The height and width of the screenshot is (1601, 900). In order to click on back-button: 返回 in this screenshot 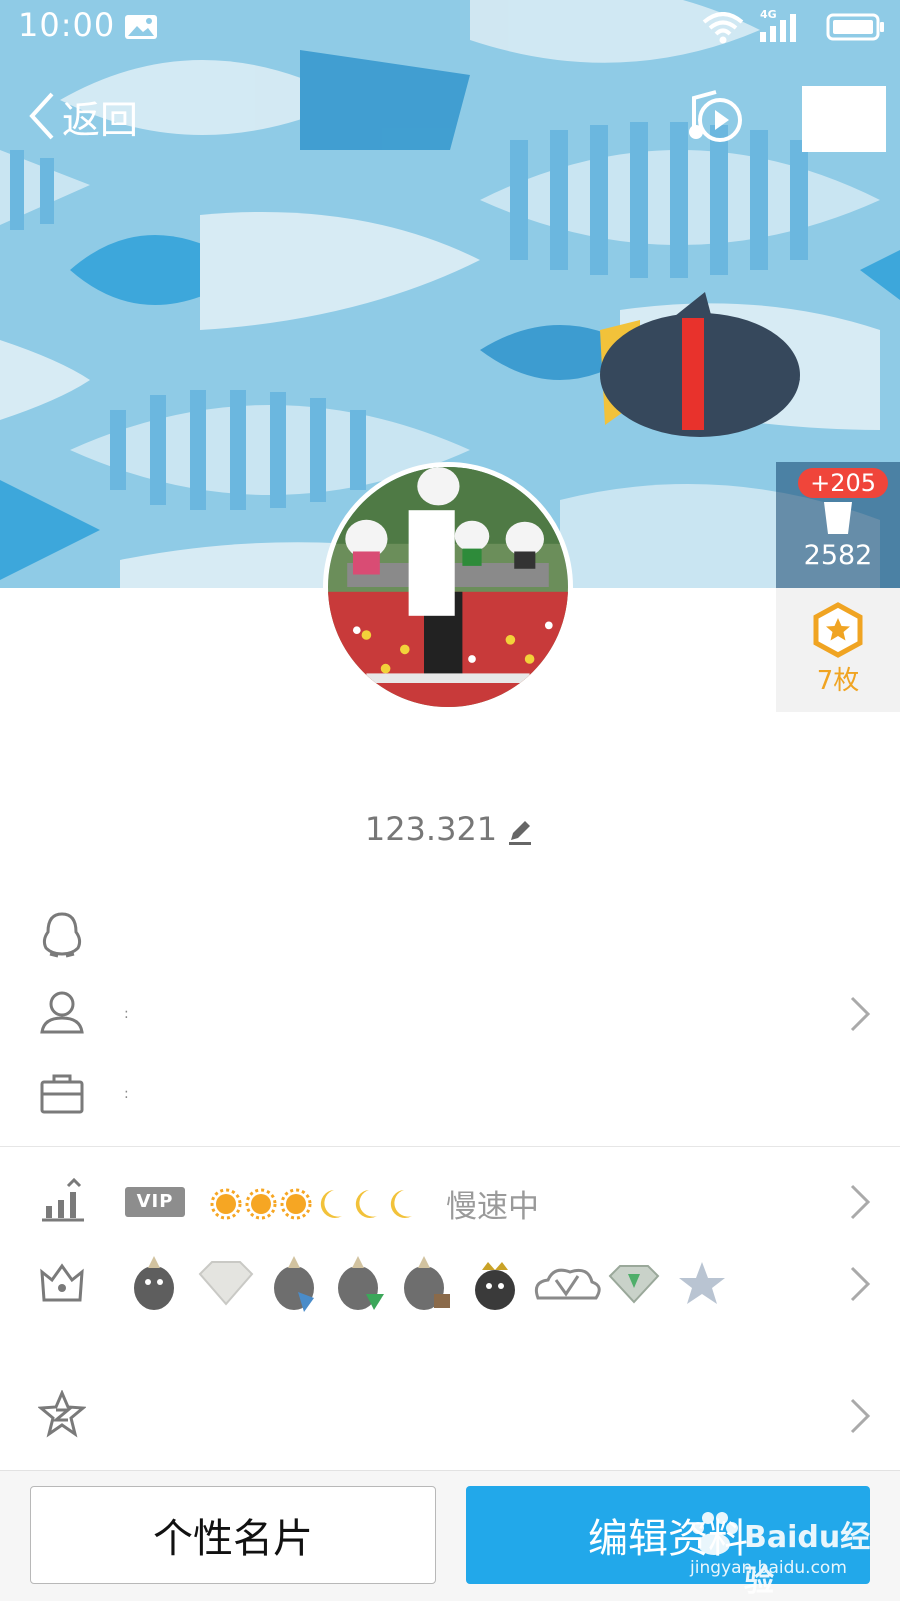, I will do `click(81, 116)`.